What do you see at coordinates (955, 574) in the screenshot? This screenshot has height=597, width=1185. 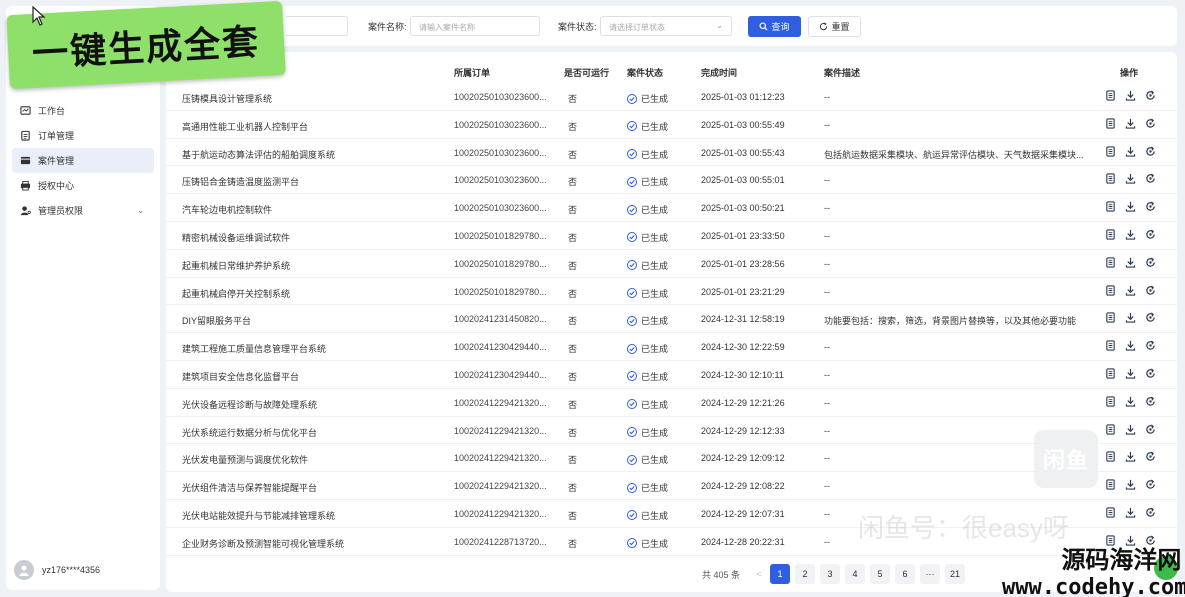 I see `pagination-page: 21` at bounding box center [955, 574].